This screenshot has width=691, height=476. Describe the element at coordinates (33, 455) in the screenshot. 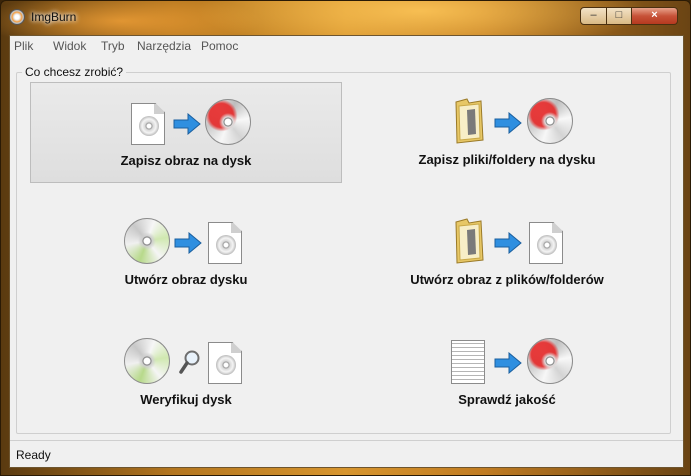

I see `status-text: Ready` at that location.